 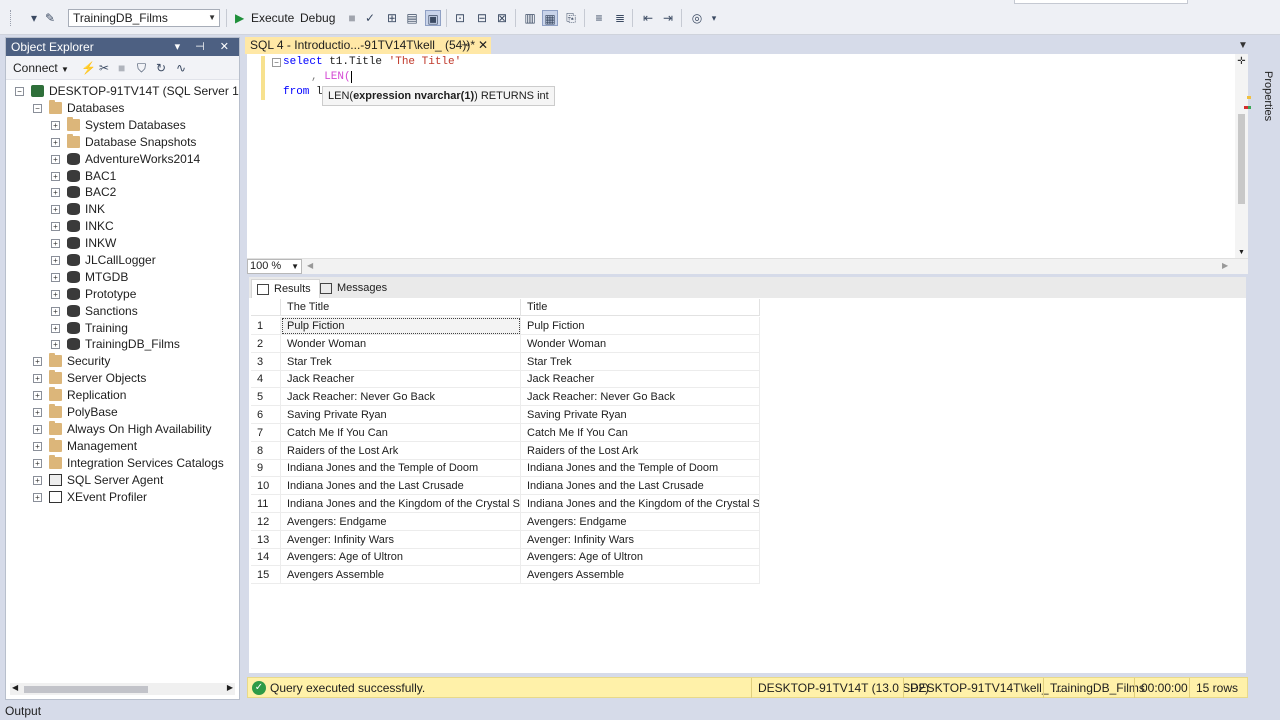 I want to click on tree-node: + Database Snapshots, so click(x=122, y=142).